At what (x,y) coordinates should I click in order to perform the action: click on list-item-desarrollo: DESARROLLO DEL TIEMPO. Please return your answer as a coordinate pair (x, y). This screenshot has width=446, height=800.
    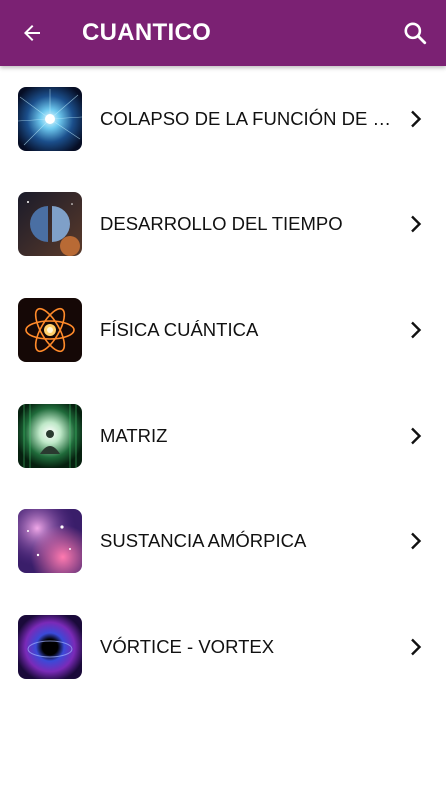
    Looking at the image, I should click on (223, 225).